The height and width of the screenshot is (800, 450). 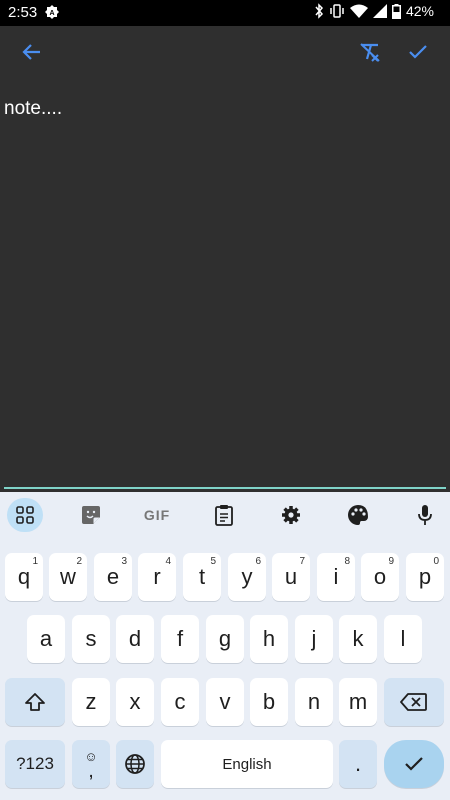 I want to click on keyboard-toolbar: GIF, so click(x=225, y=515).